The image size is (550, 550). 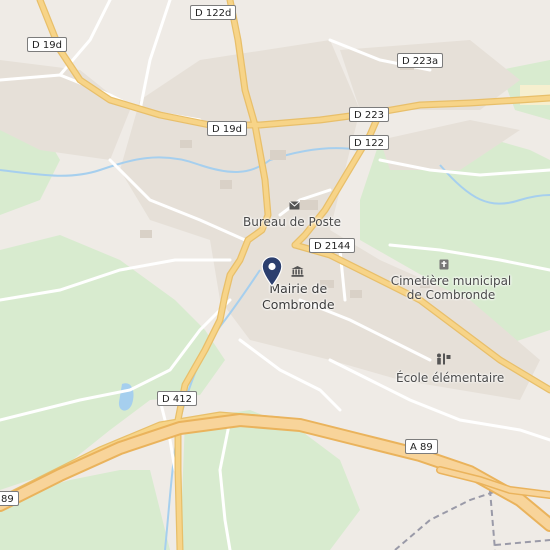 What do you see at coordinates (451, 295) in the screenshot?
I see `cemetery-label-line2: de Combronde` at bounding box center [451, 295].